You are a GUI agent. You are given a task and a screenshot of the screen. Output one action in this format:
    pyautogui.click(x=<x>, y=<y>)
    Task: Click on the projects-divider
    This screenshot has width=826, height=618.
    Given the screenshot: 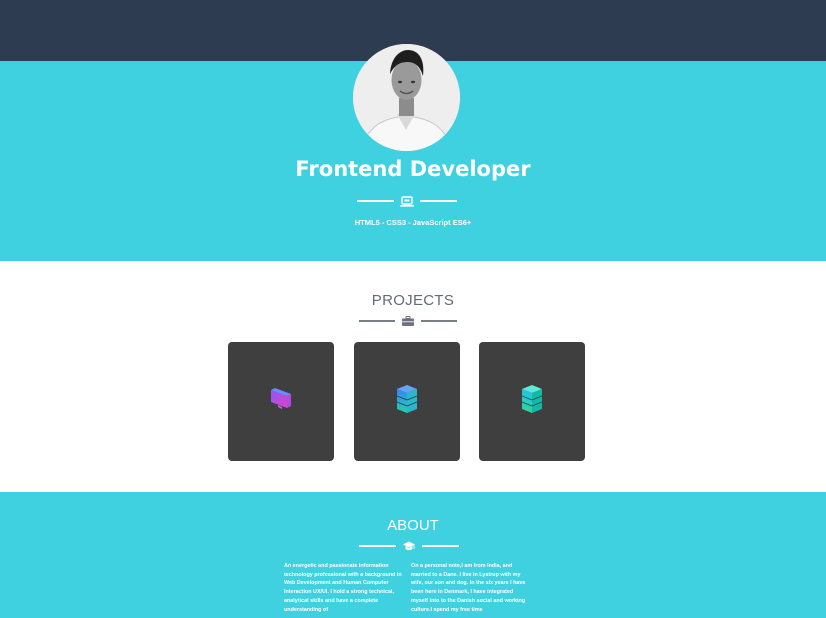 What is the action you would take?
    pyautogui.click(x=408, y=321)
    